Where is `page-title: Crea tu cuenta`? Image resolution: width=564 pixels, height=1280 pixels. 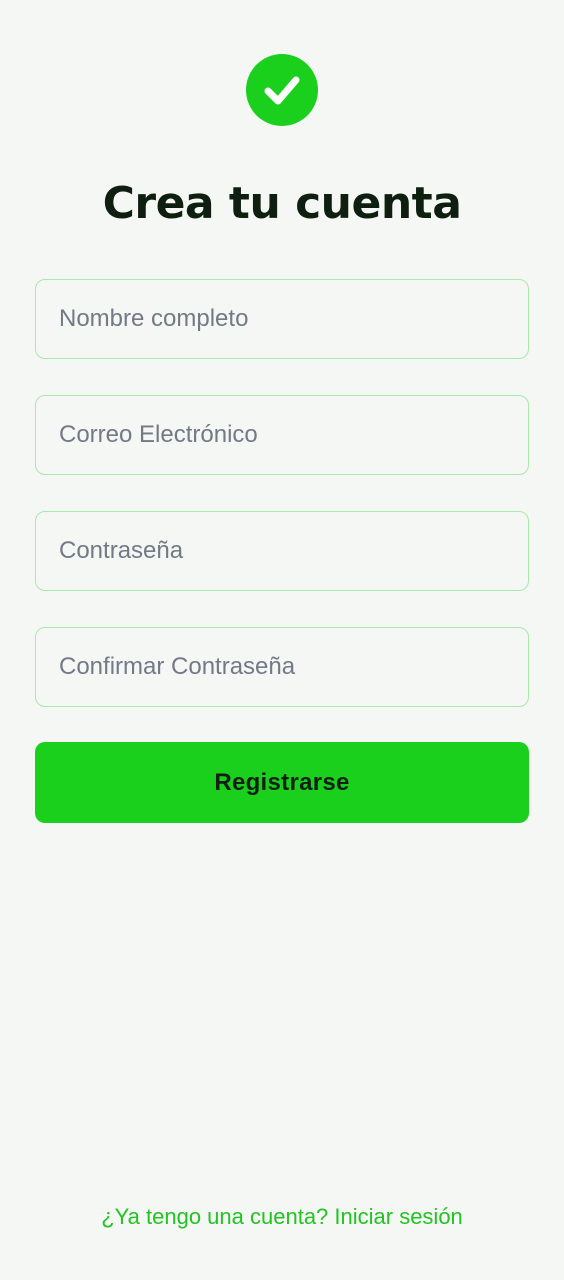 page-title: Crea tu cuenta is located at coordinates (282, 203).